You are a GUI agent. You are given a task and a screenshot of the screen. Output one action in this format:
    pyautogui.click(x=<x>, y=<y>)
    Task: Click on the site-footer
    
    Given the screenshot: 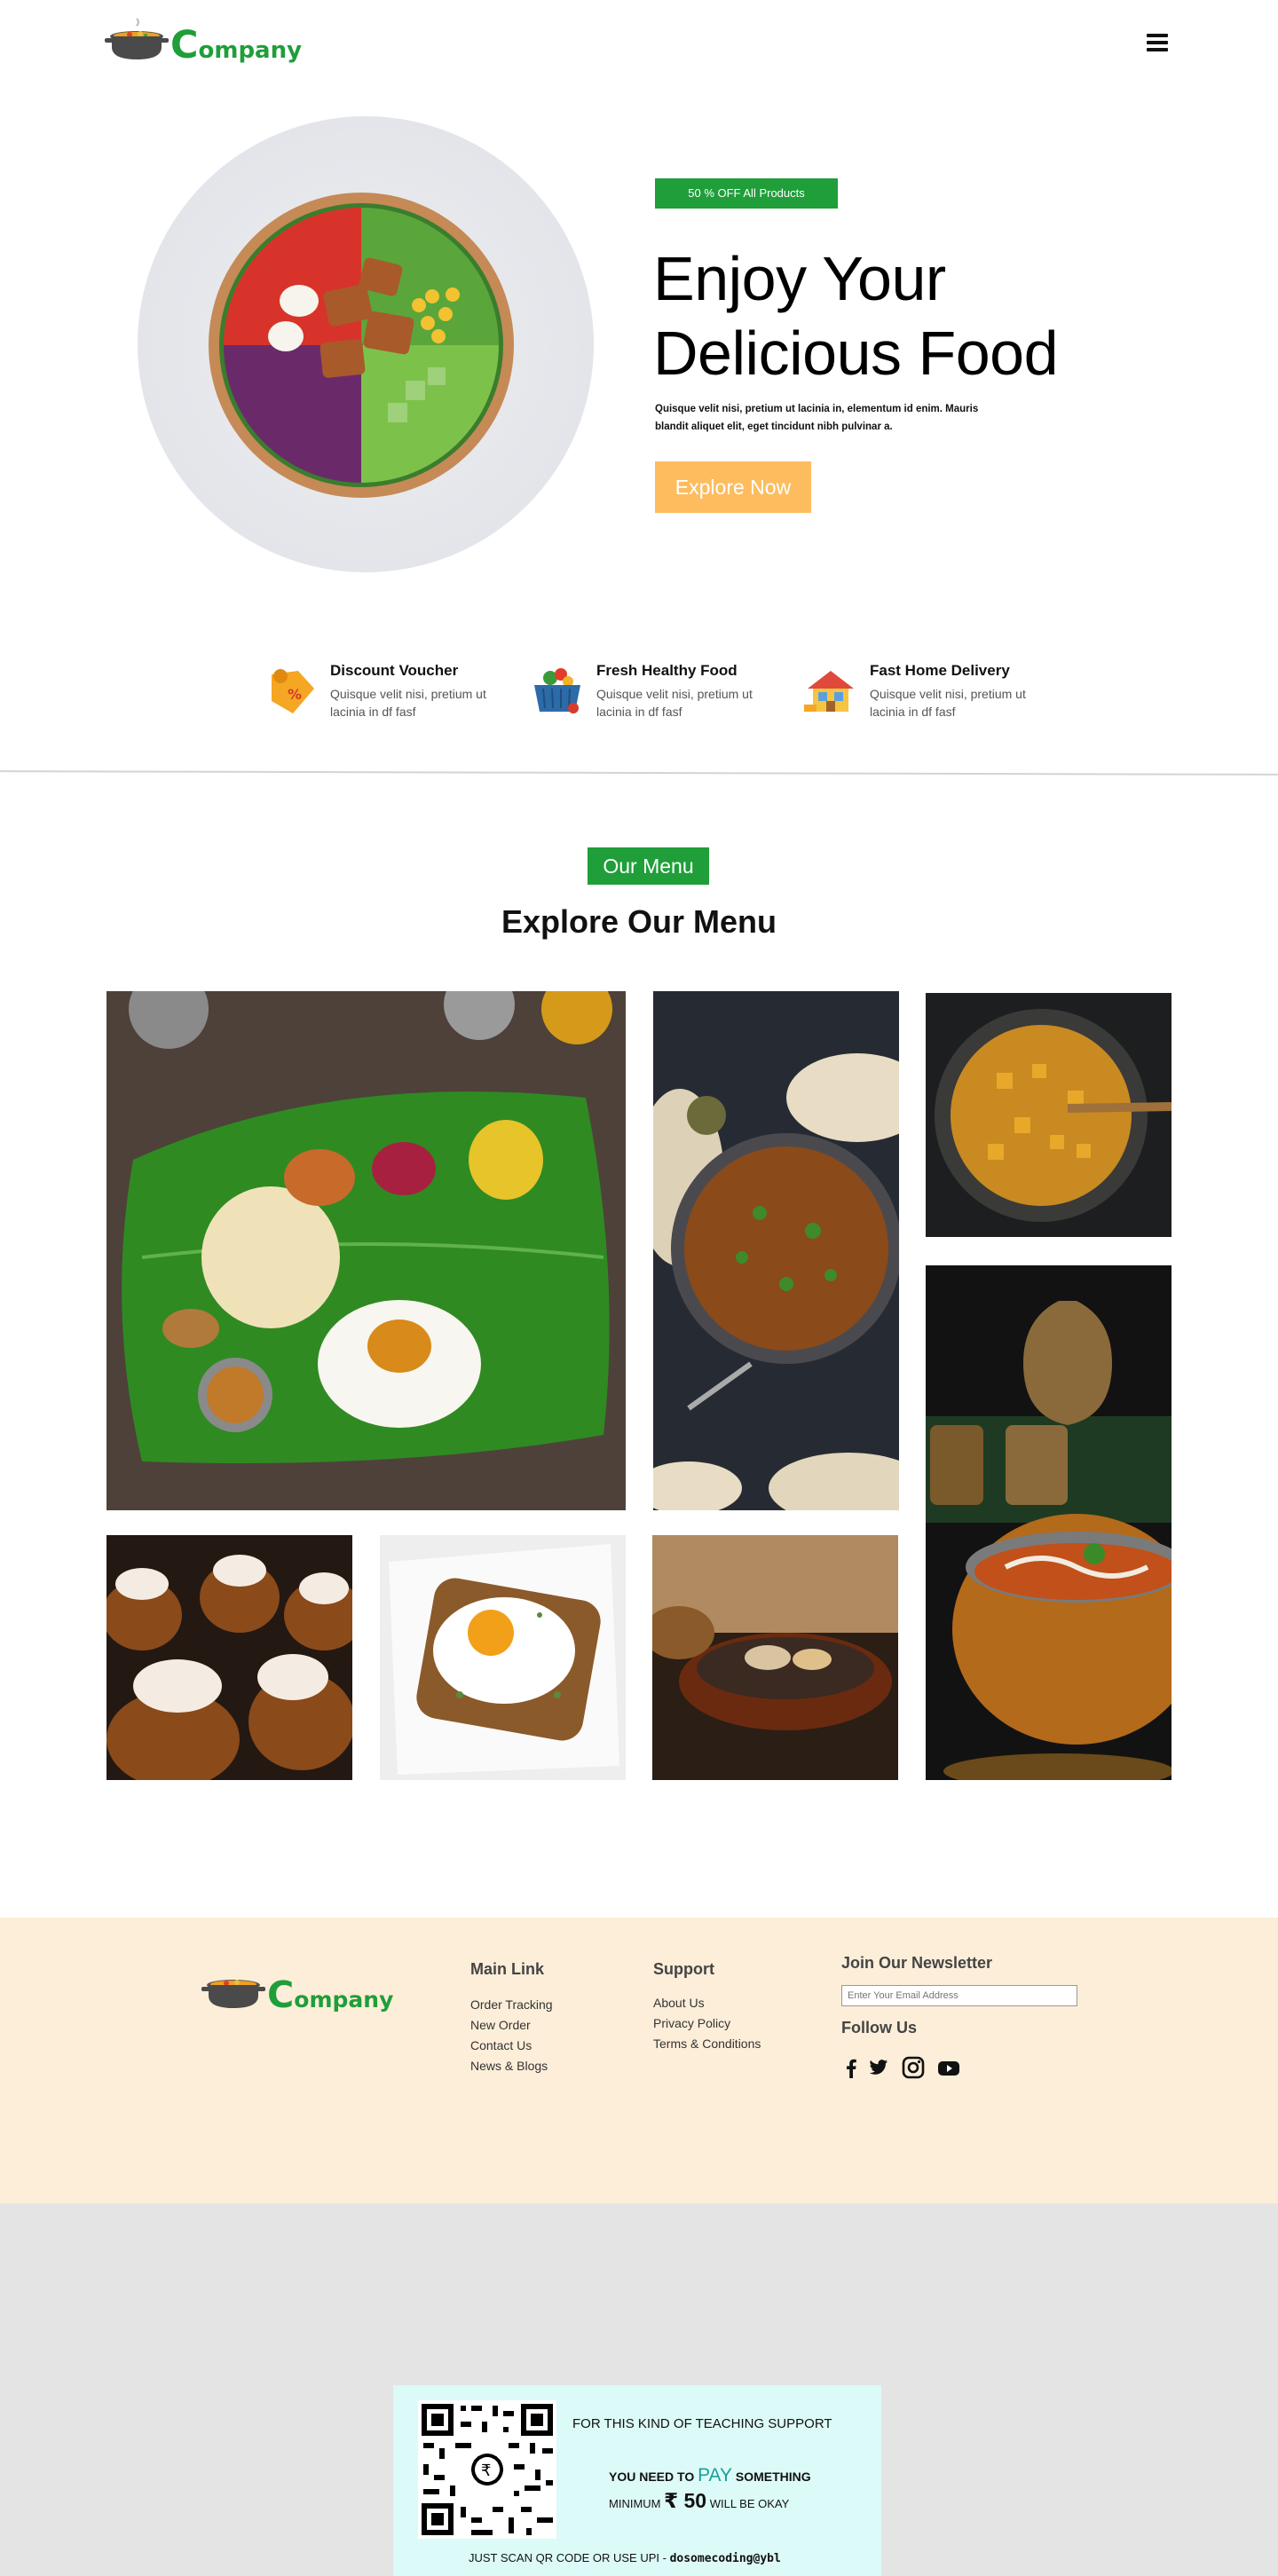 What is the action you would take?
    pyautogui.click(x=639, y=2060)
    